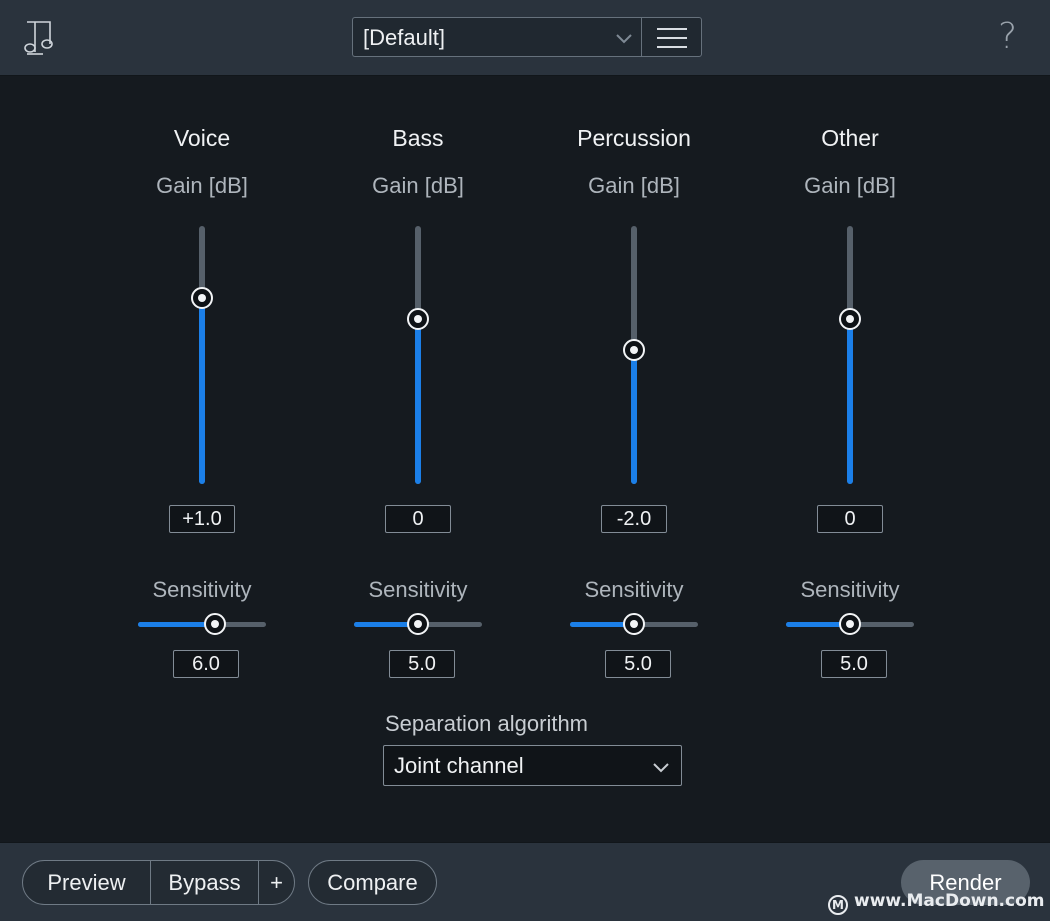 This screenshot has height=921, width=1050. What do you see at coordinates (38, 38) in the screenshot?
I see `music-notes-icon` at bounding box center [38, 38].